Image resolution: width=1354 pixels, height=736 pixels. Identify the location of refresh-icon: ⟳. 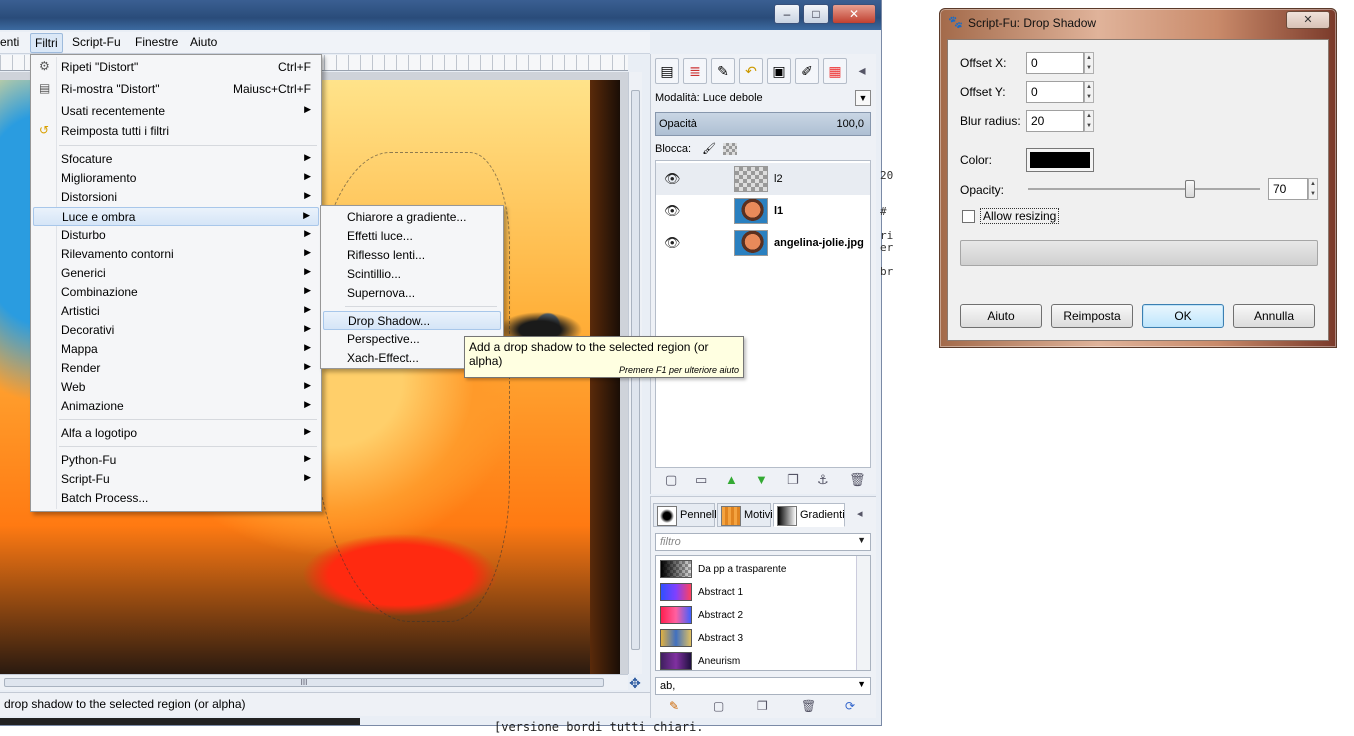
(850, 706).